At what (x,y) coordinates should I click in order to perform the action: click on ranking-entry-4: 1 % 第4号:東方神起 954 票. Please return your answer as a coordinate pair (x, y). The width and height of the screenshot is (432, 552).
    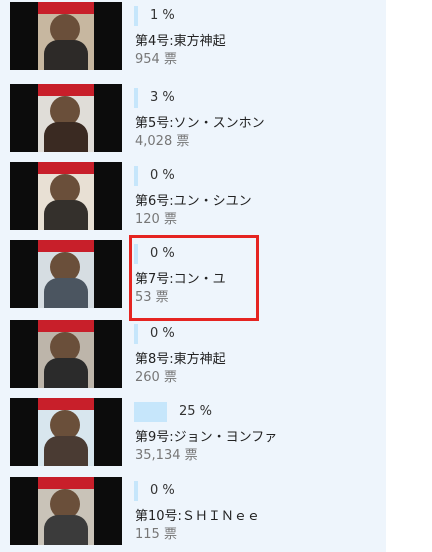
    Looking at the image, I should click on (193, 38).